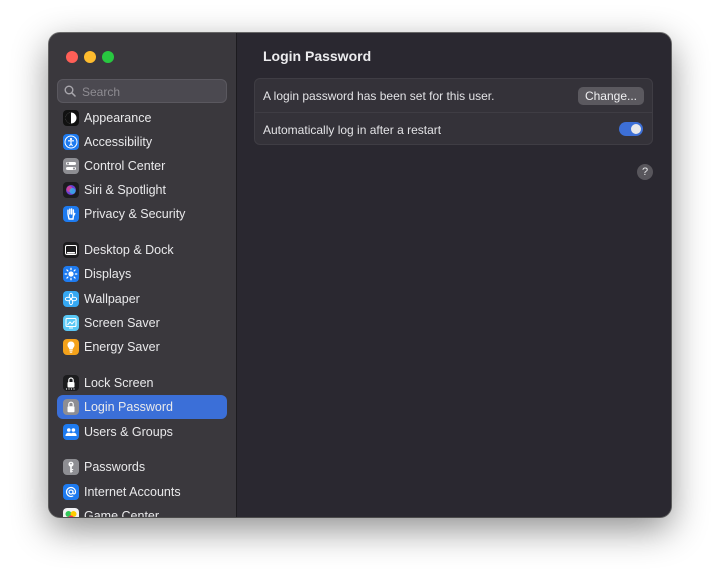 The width and height of the screenshot is (720, 582). What do you see at coordinates (70, 91) in the screenshot?
I see `search-icon` at bounding box center [70, 91].